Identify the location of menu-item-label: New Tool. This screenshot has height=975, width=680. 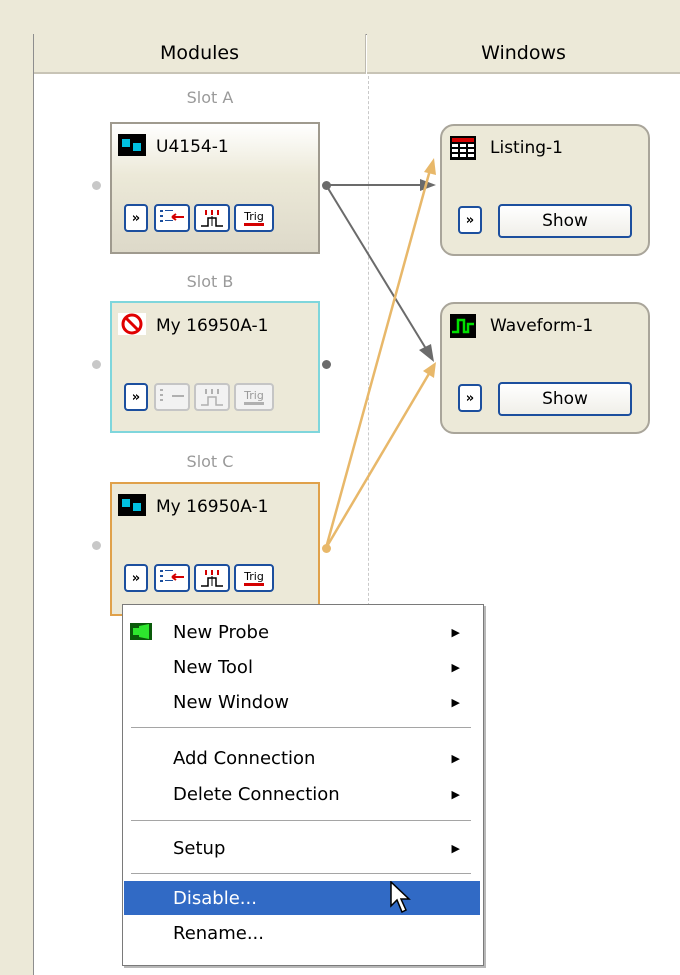
(213, 667).